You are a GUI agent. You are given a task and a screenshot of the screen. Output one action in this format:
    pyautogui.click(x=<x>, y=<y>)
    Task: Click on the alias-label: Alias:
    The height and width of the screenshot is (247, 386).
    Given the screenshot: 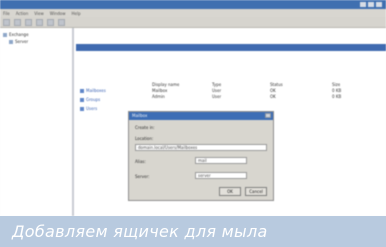 What is the action you would take?
    pyautogui.click(x=140, y=161)
    